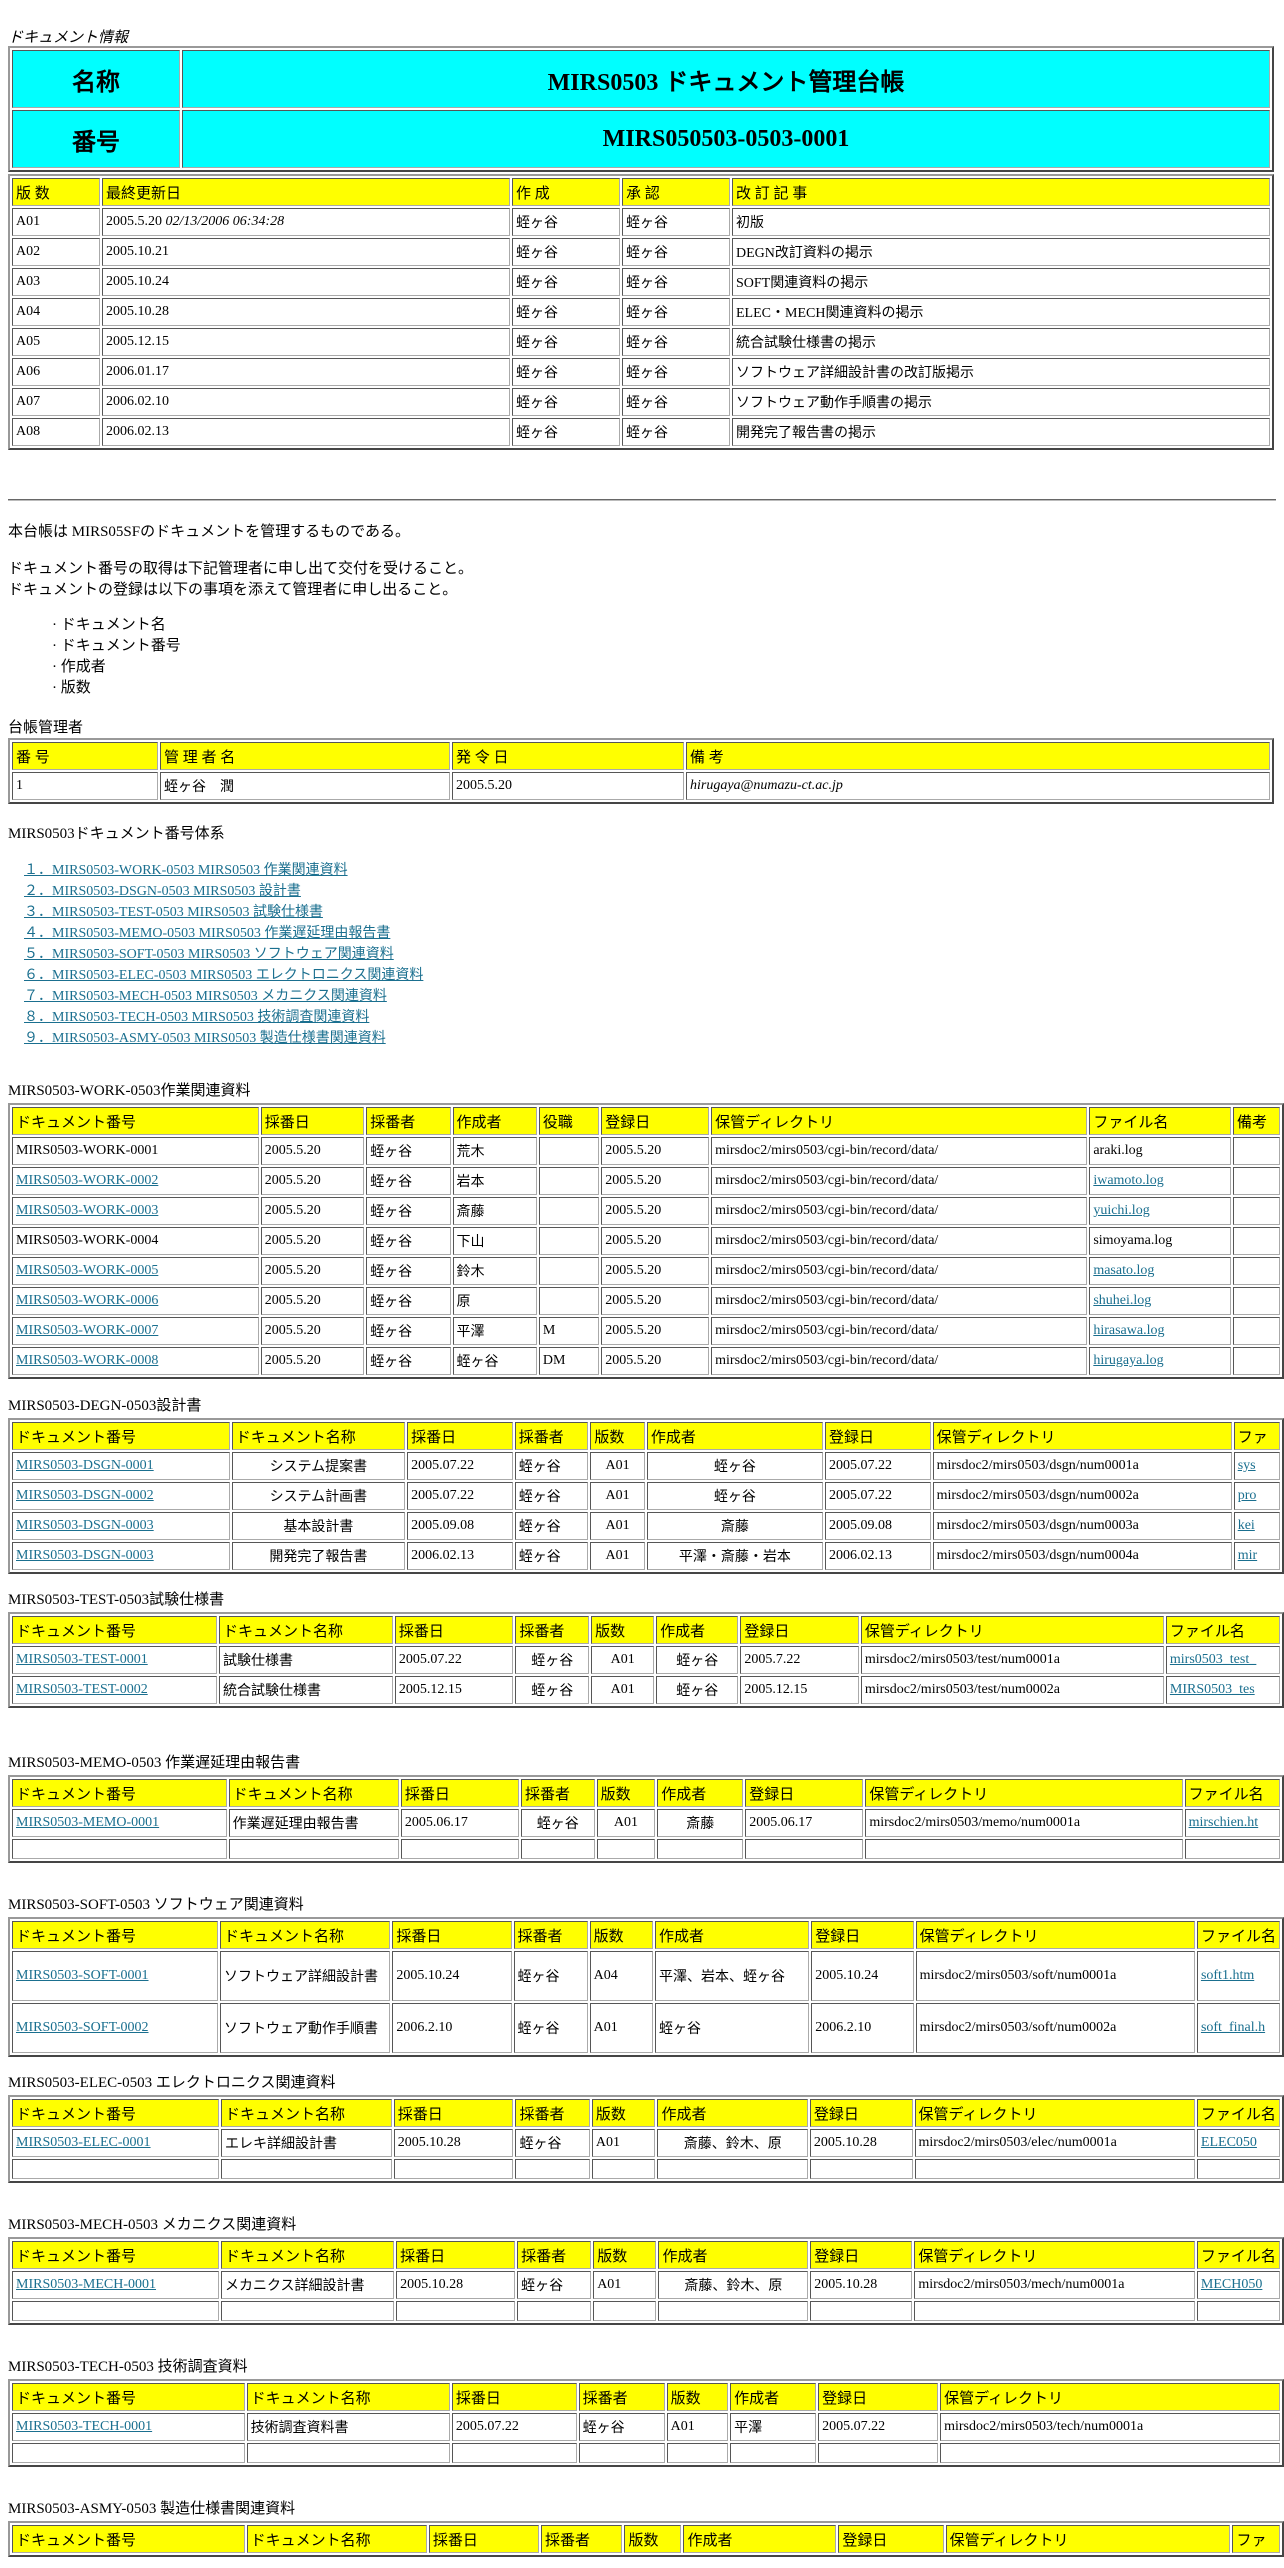  Describe the element at coordinates (733, 2255) in the screenshot. I see `column-header: 作成者` at that location.